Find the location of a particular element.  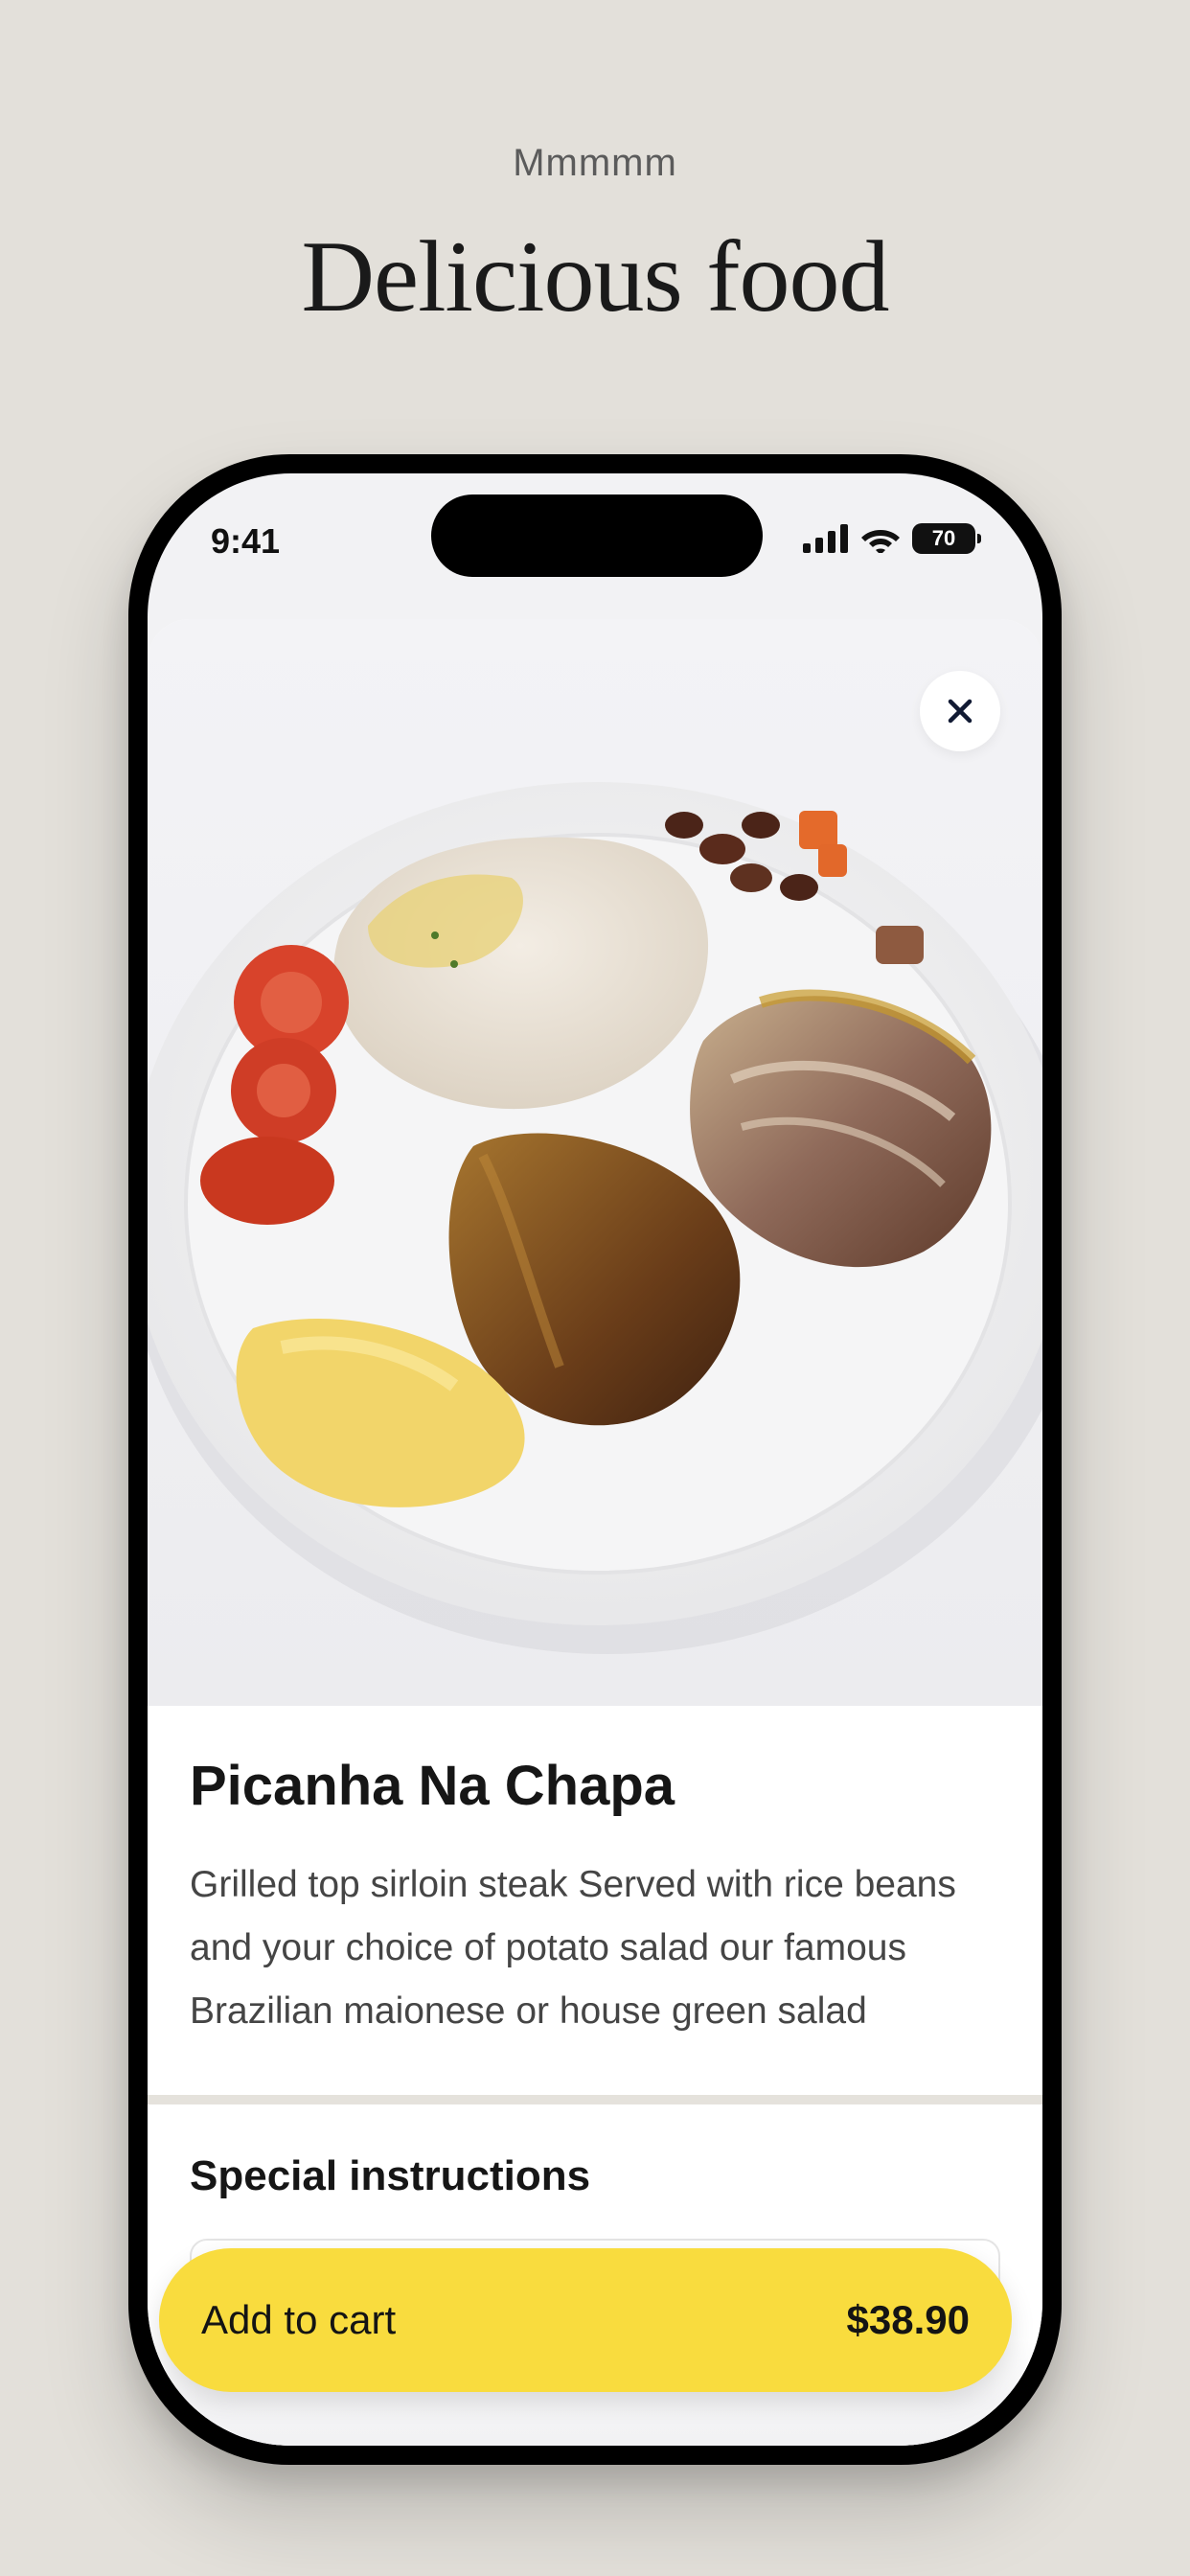

add-to-cart-label: Add to cart is located at coordinates (299, 2319).